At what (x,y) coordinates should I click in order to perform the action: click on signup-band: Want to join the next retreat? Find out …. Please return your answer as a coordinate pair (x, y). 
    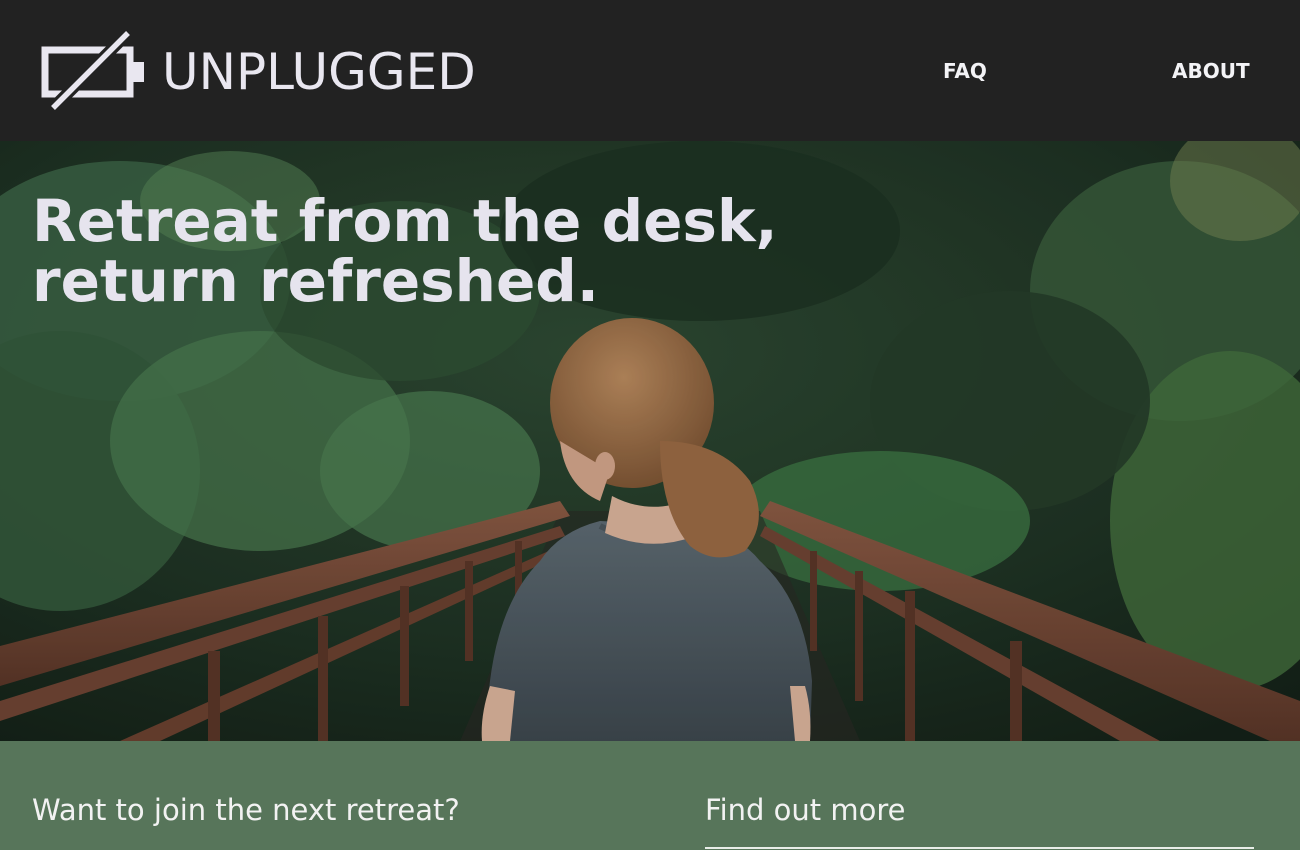
    Looking at the image, I should click on (650, 795).